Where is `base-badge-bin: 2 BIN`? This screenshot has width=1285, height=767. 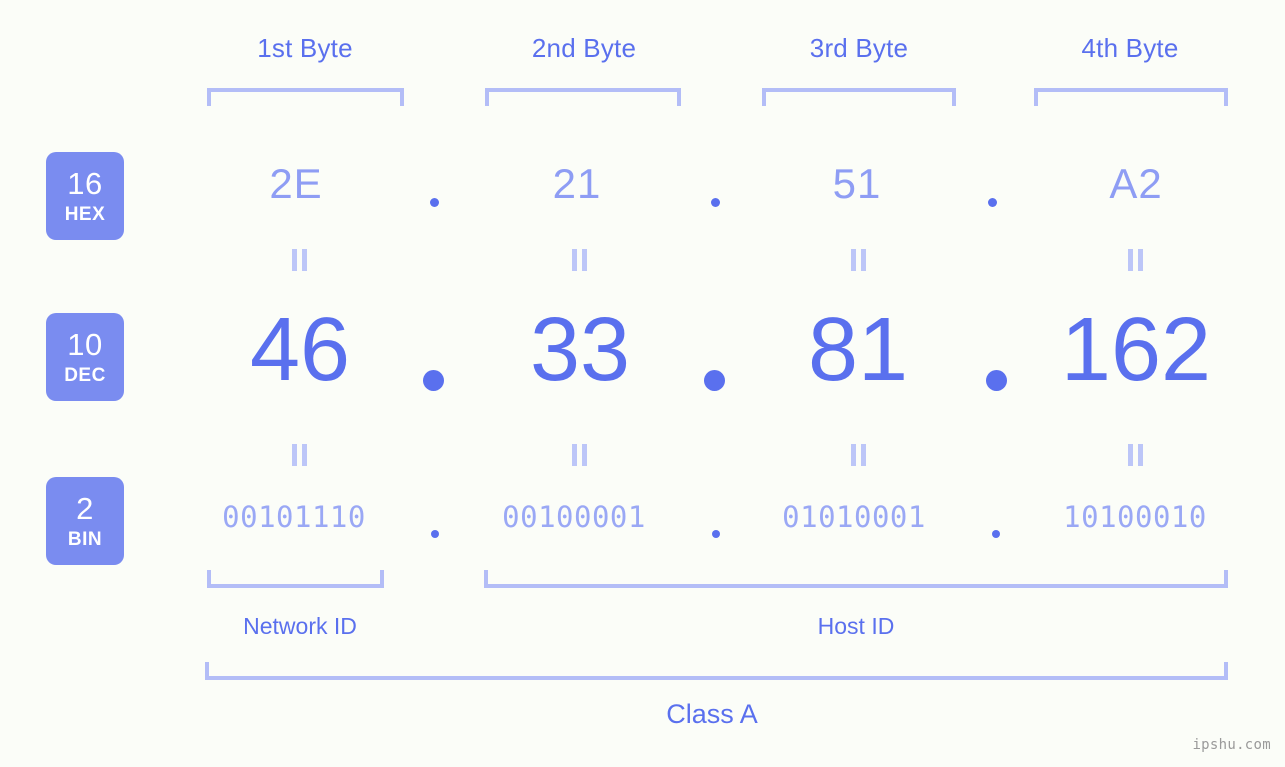
base-badge-bin: 2 BIN is located at coordinates (85, 521).